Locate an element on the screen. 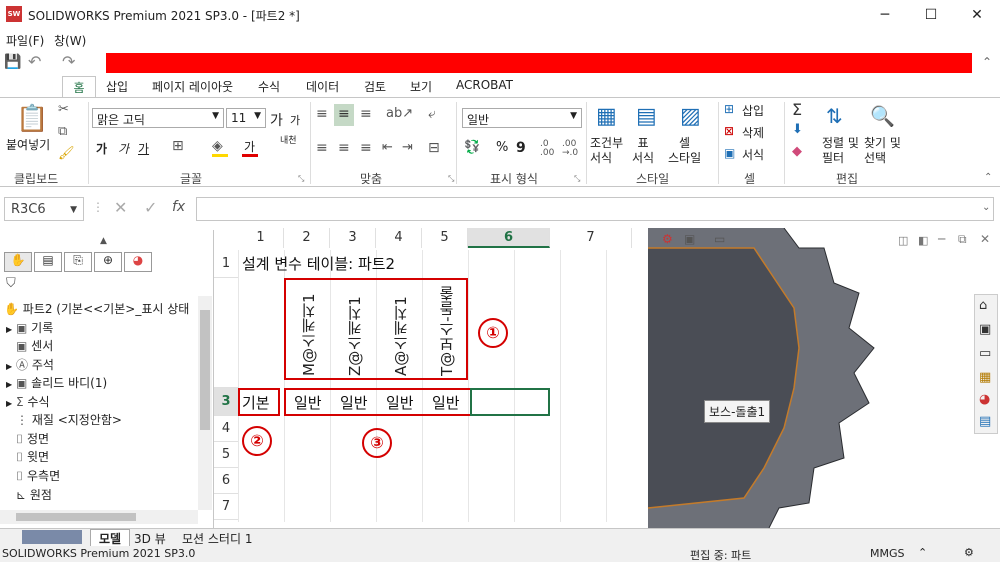 This screenshot has height=563, width=1000. format-cells-icon: ▣ is located at coordinates (729, 153).